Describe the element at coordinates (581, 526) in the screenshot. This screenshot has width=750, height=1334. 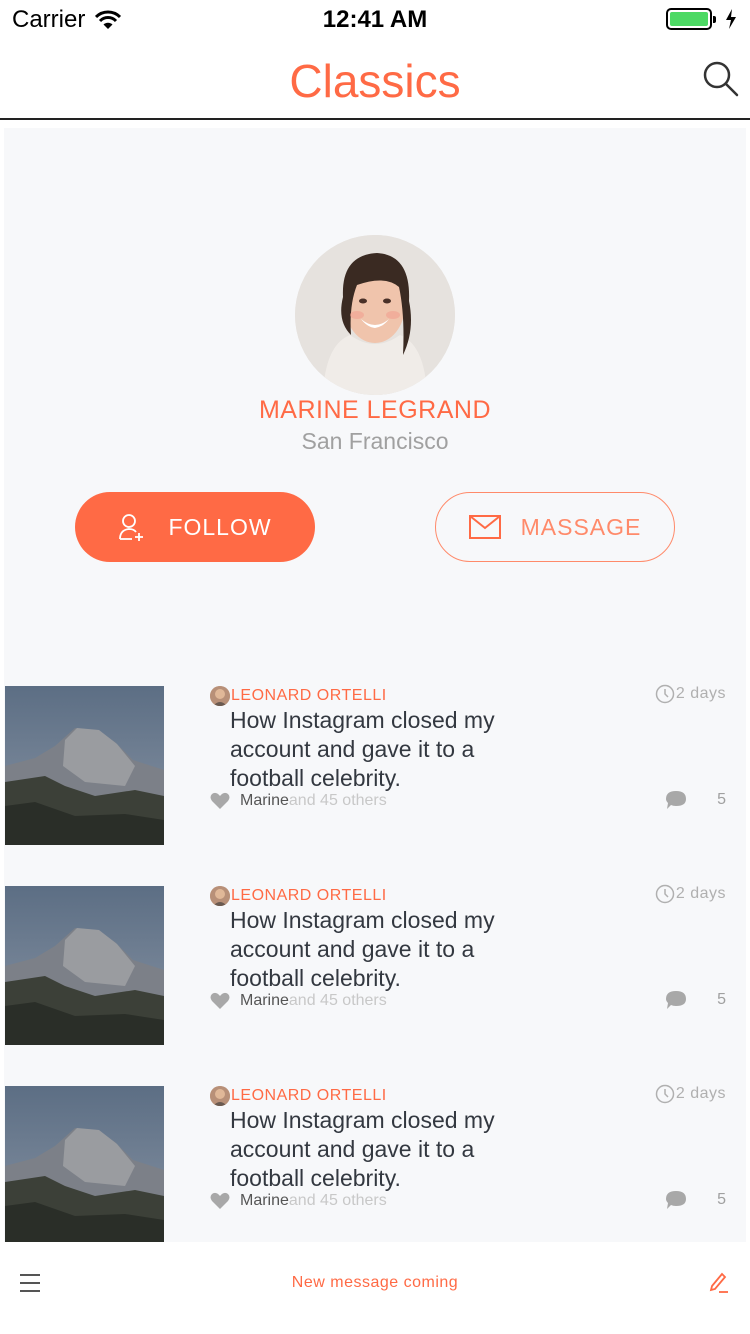
I see `message-label: MASSAGE` at that location.